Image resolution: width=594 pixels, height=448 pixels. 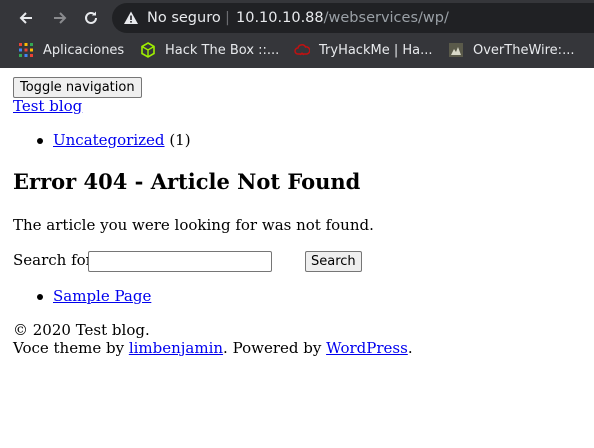 What do you see at coordinates (176, 348) in the screenshot?
I see `theme-author-link: limbenjamin` at bounding box center [176, 348].